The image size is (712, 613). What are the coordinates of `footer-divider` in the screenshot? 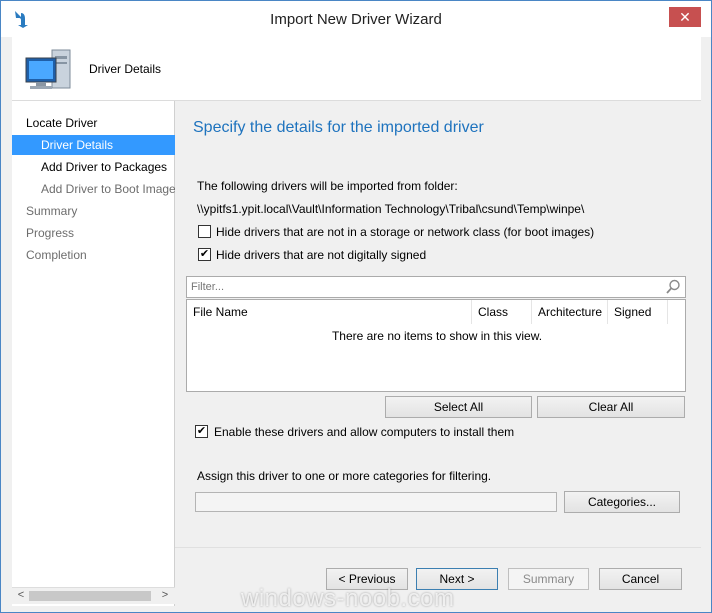 It's located at (438, 547).